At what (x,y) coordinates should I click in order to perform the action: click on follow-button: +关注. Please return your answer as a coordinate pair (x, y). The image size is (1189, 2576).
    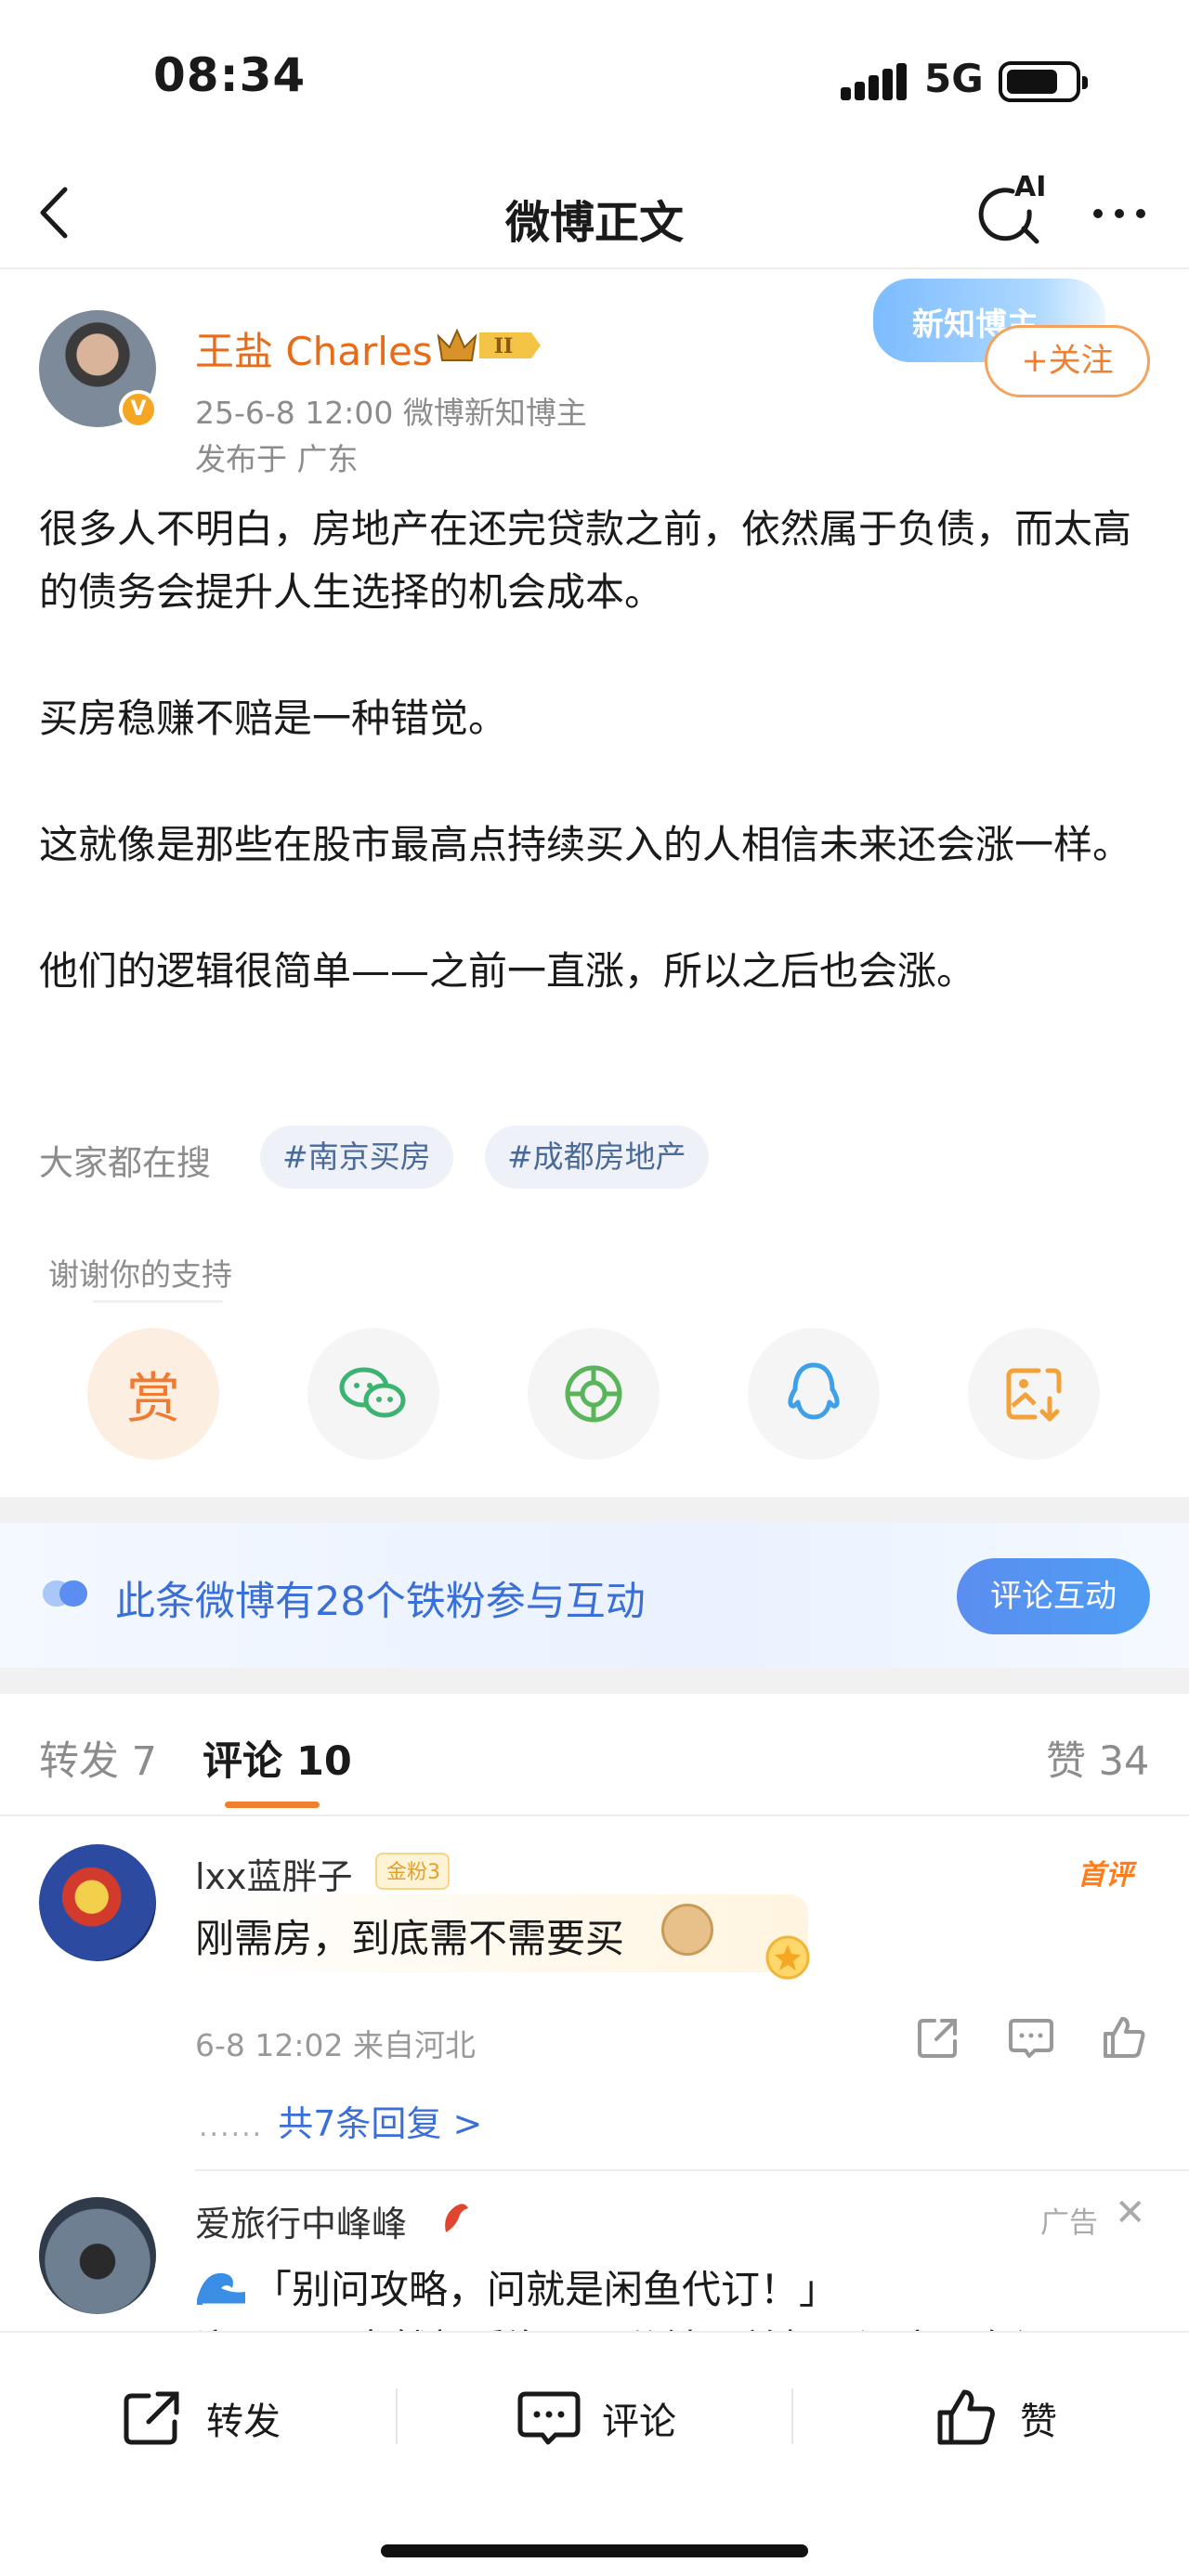
    Looking at the image, I should click on (1067, 361).